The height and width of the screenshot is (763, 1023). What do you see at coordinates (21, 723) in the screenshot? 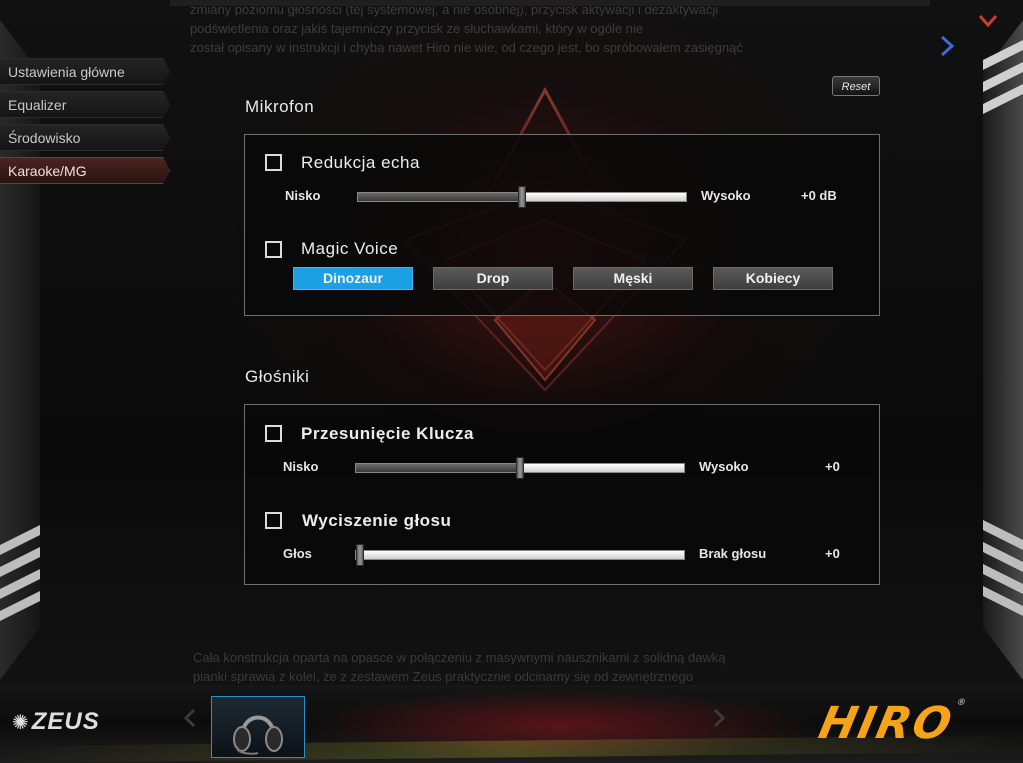
I see `gear-icon: ✺` at bounding box center [21, 723].